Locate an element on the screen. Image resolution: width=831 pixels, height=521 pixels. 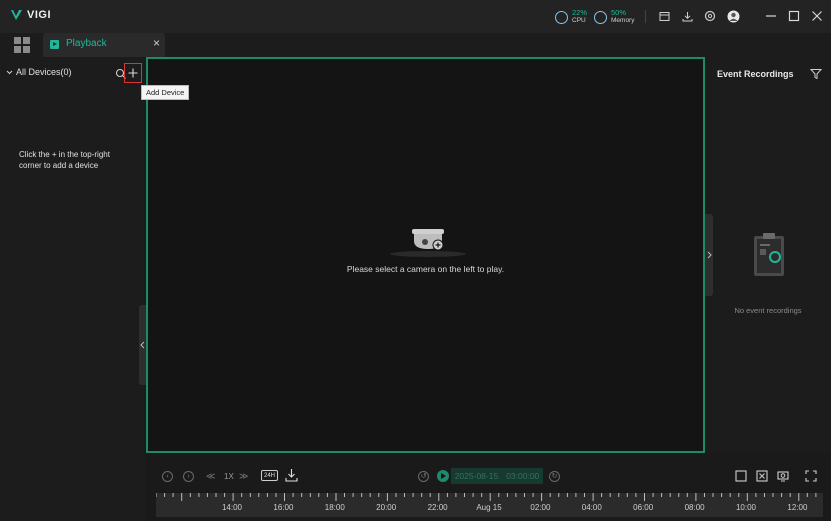
minimize-button is located at coordinates (771, 16).